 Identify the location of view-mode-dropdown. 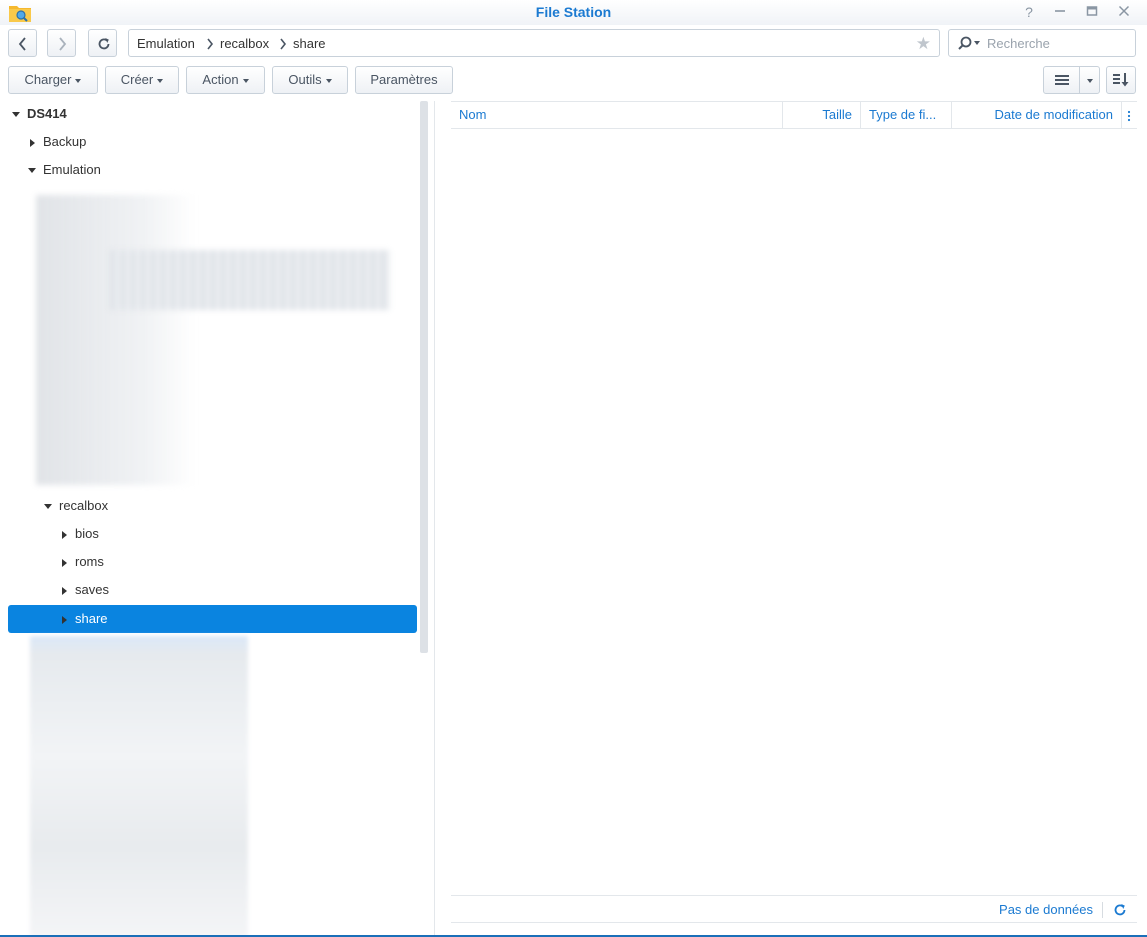
(1089, 80).